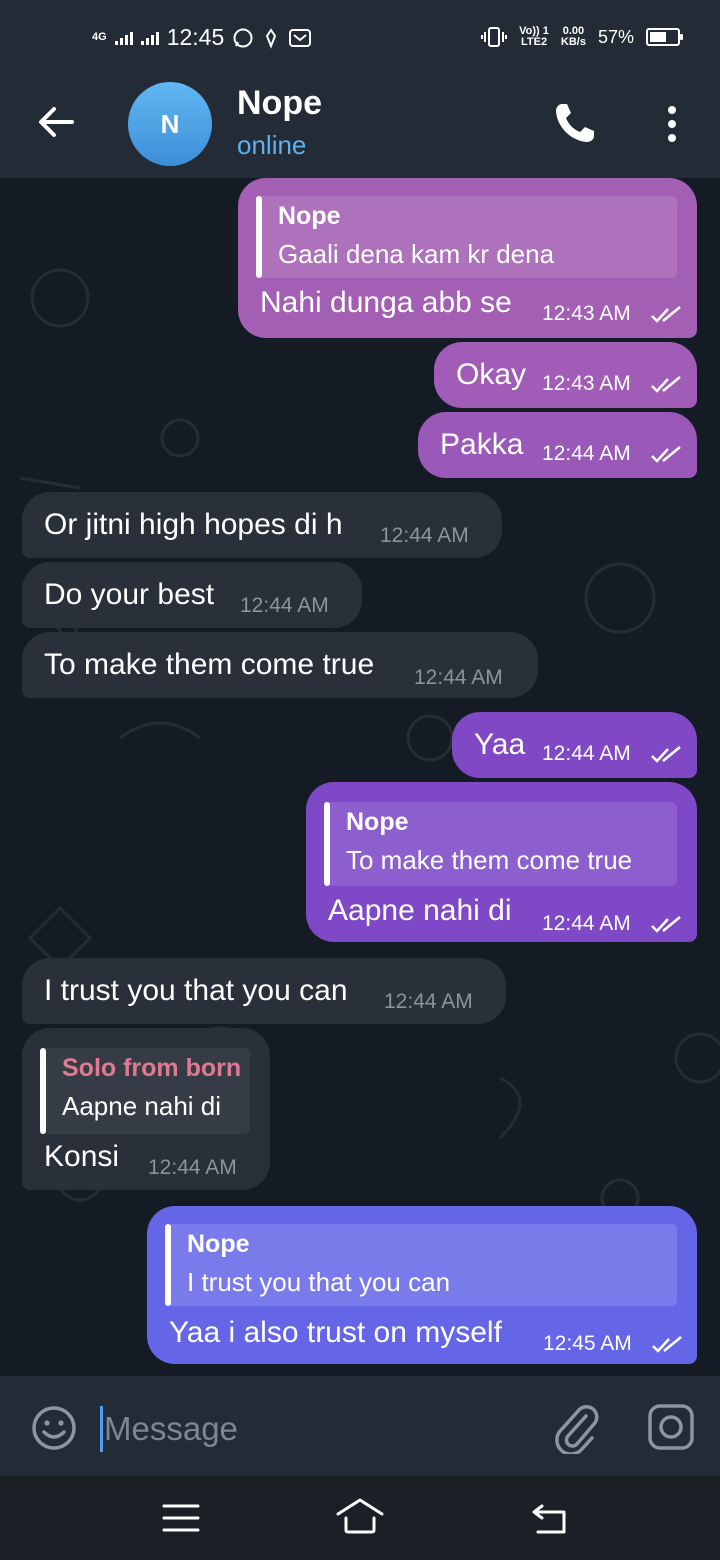 The width and height of the screenshot is (720, 1560). Describe the element at coordinates (575, 123) in the screenshot. I see `phone-icon` at that location.